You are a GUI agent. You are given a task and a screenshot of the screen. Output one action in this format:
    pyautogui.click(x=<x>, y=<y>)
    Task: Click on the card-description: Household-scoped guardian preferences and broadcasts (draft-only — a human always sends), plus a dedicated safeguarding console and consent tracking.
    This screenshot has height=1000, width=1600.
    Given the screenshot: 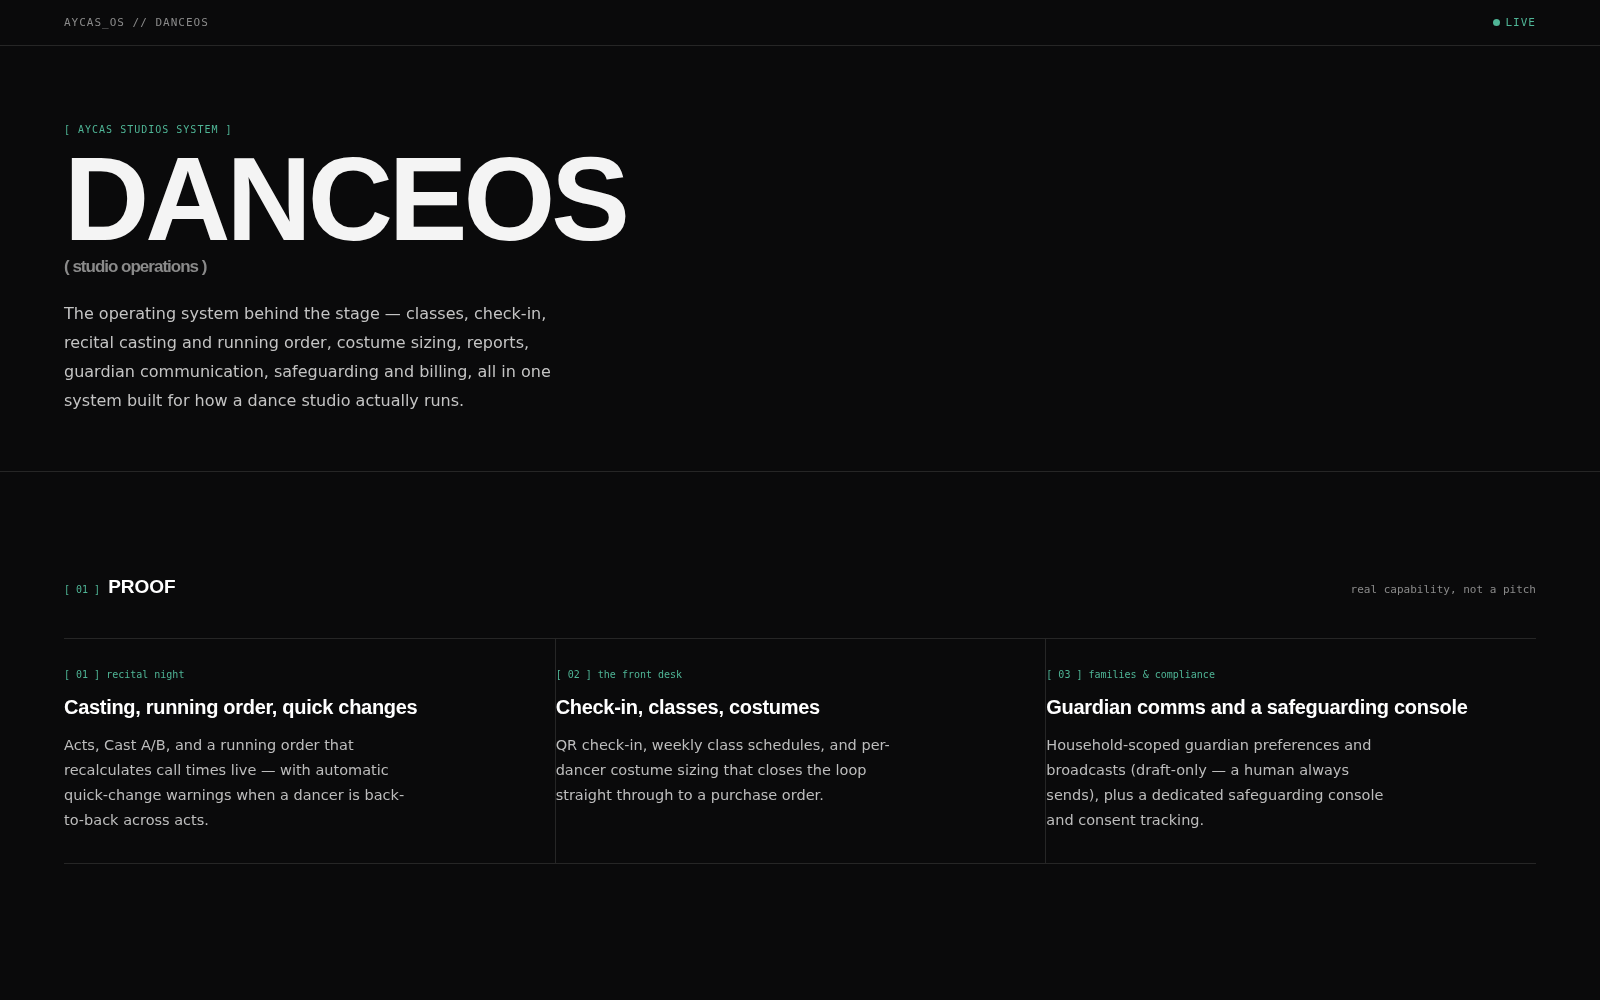 What is the action you would take?
    pyautogui.click(x=1215, y=783)
    